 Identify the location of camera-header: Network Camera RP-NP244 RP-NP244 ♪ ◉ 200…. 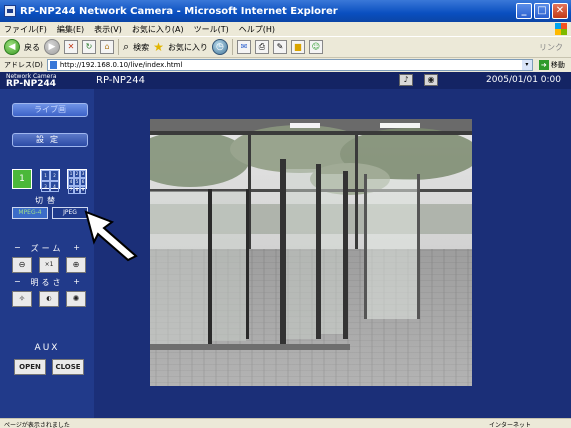
(285, 80).